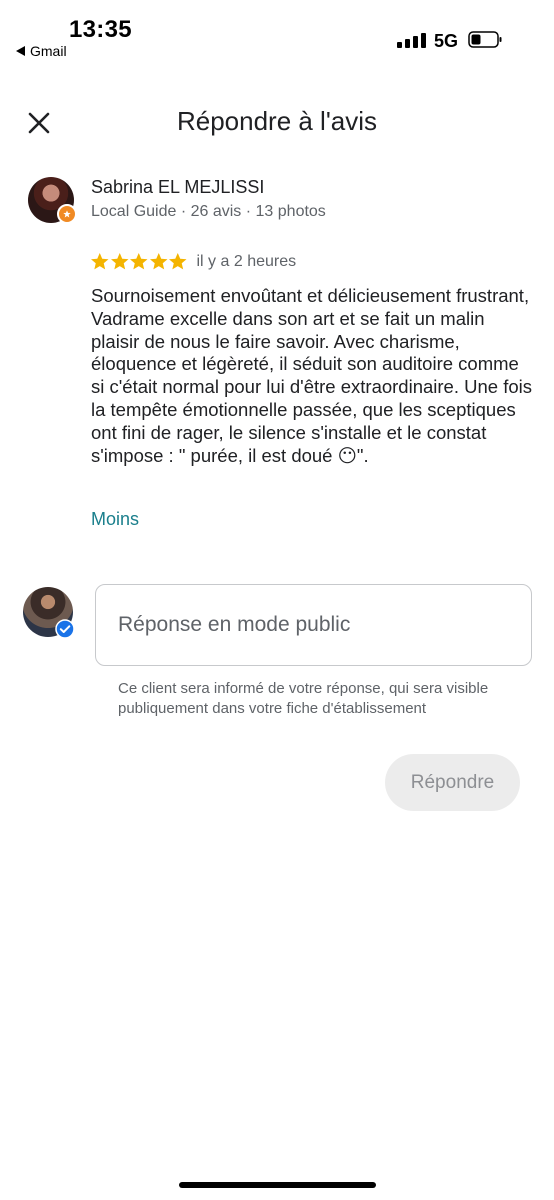 The height and width of the screenshot is (1200, 554). What do you see at coordinates (411, 40) in the screenshot?
I see `signal-strength-icon` at bounding box center [411, 40].